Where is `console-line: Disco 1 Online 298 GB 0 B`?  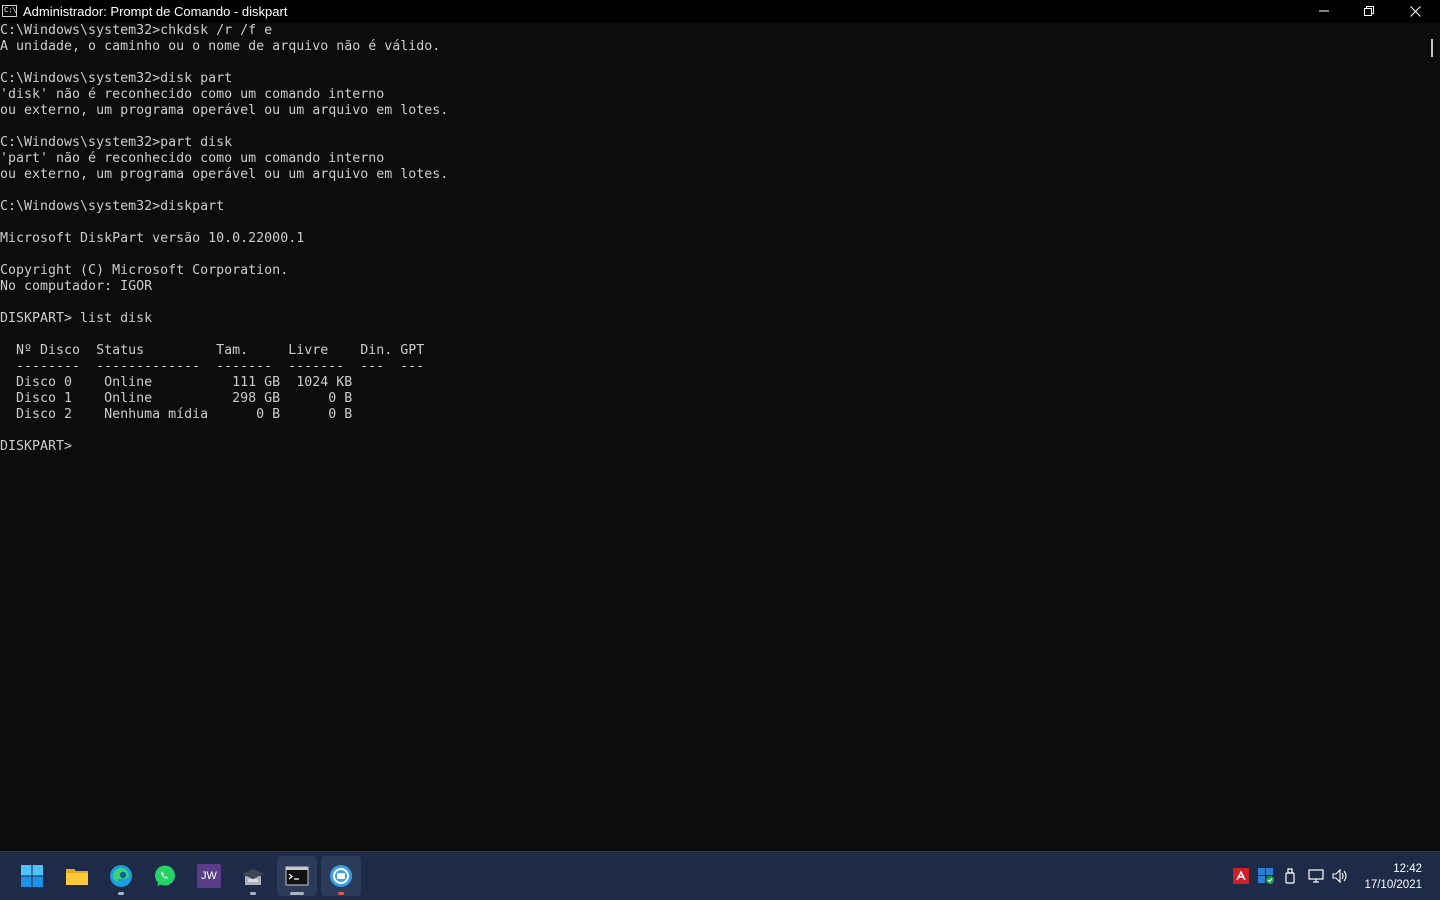 console-line: Disco 1 Online 298 GB 0 B is located at coordinates (176, 398).